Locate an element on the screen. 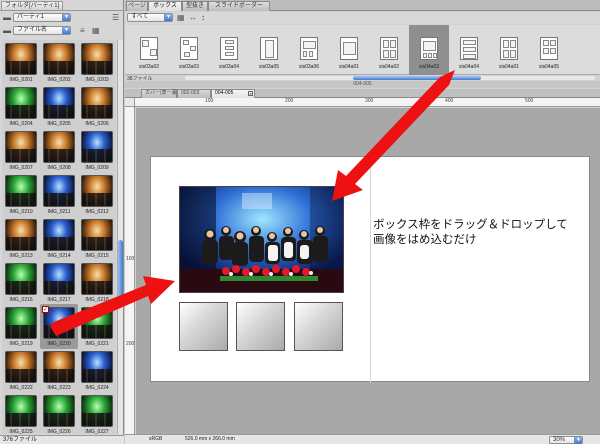 The height and width of the screenshot is (444, 600). thumbnail-item: IMG_0209 is located at coordinates (97, 150).